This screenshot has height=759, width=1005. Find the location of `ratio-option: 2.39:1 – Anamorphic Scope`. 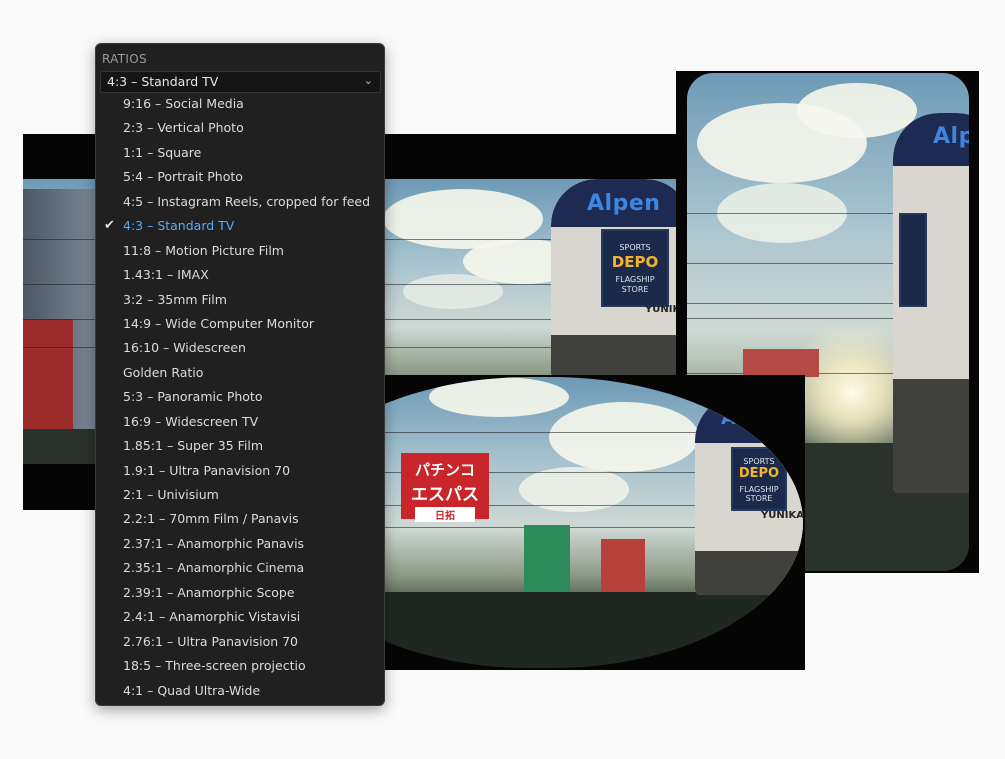

ratio-option: 2.39:1 – Anamorphic Scope is located at coordinates (240, 593).